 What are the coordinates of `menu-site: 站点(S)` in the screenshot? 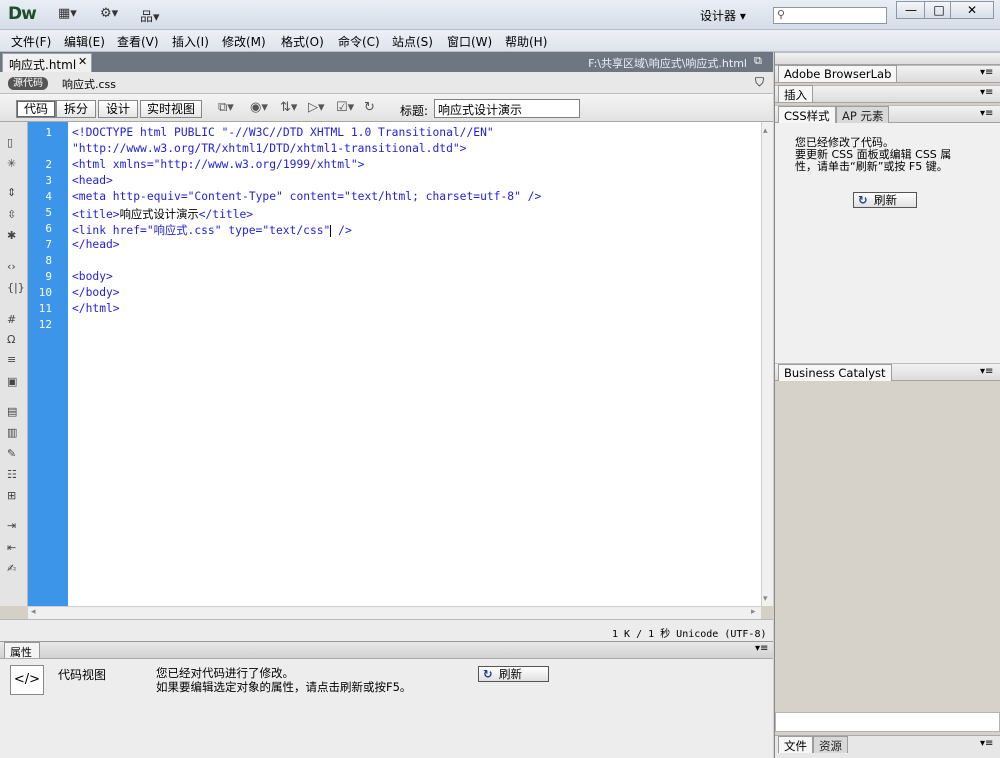 It's located at (412, 41).